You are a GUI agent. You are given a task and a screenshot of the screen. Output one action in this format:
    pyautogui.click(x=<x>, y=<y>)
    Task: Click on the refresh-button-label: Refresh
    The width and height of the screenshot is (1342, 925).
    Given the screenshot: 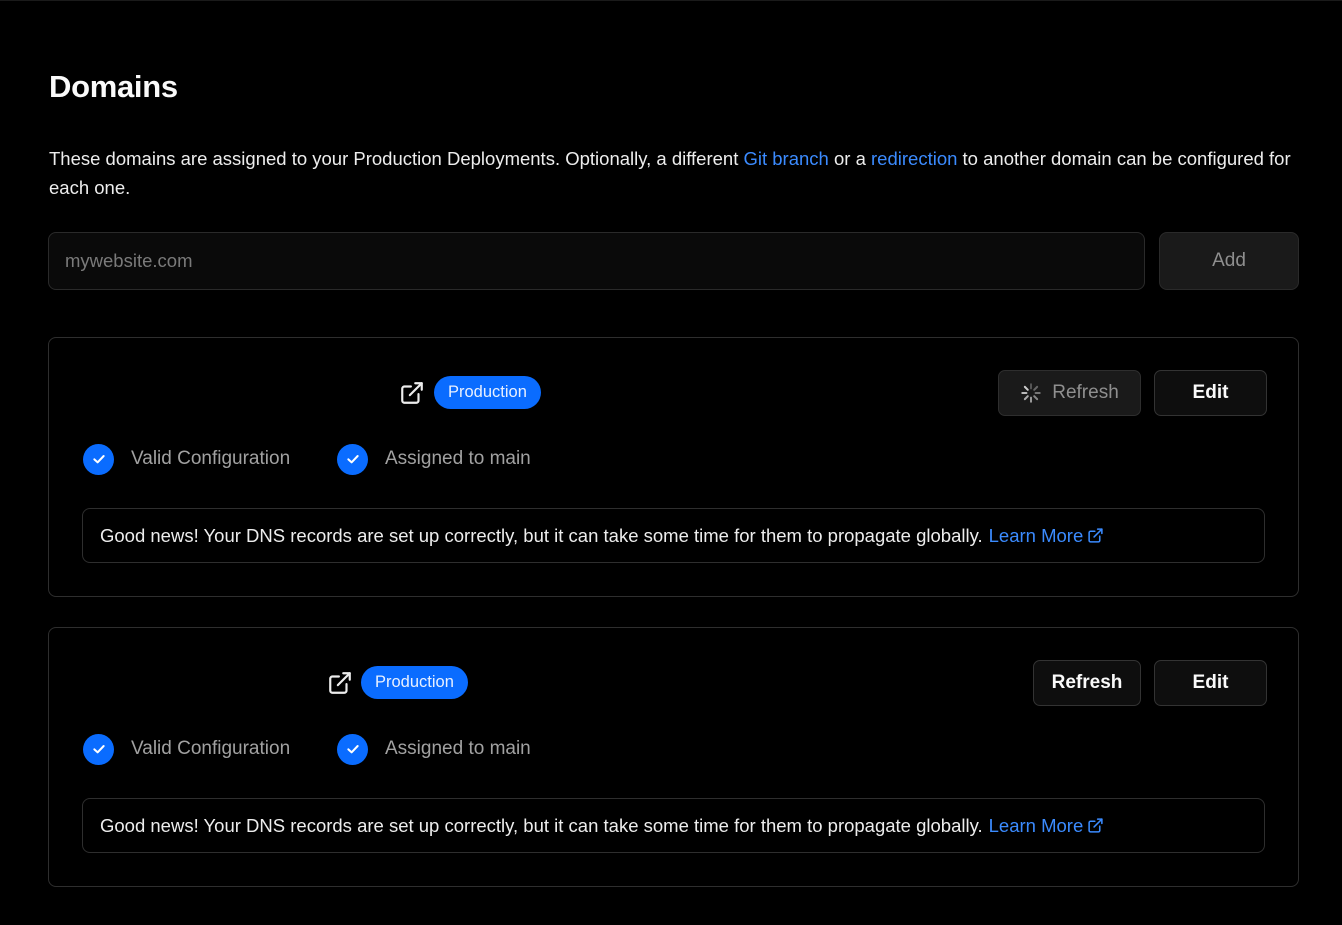 What is the action you would take?
    pyautogui.click(x=1085, y=392)
    